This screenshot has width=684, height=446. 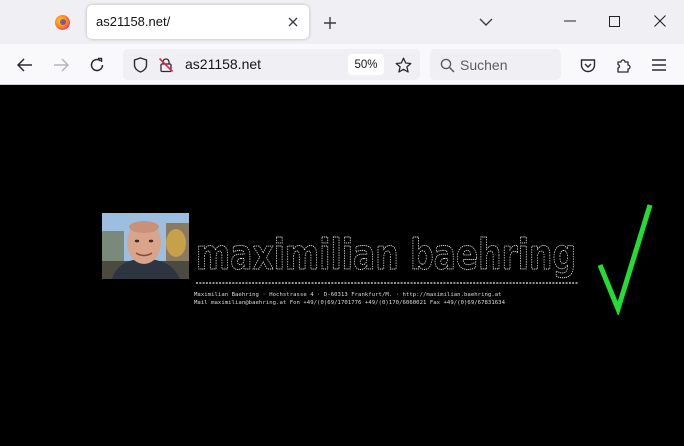 I want to click on shield-icon, so click(x=140, y=65).